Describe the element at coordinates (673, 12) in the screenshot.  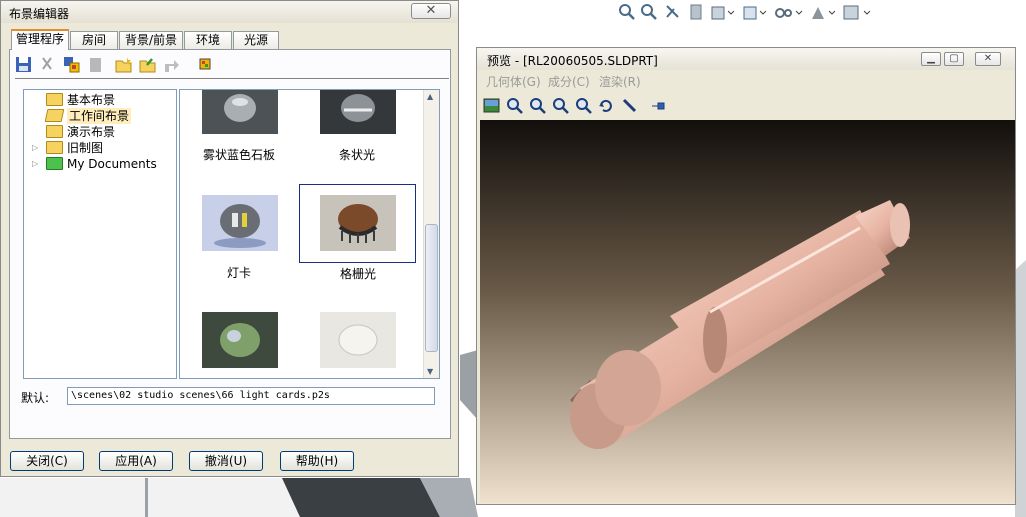
I see `section-view-icon` at that location.